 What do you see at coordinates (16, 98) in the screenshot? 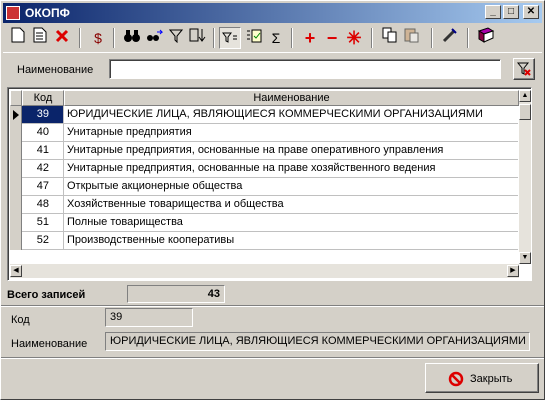
I see `header-indicator` at bounding box center [16, 98].